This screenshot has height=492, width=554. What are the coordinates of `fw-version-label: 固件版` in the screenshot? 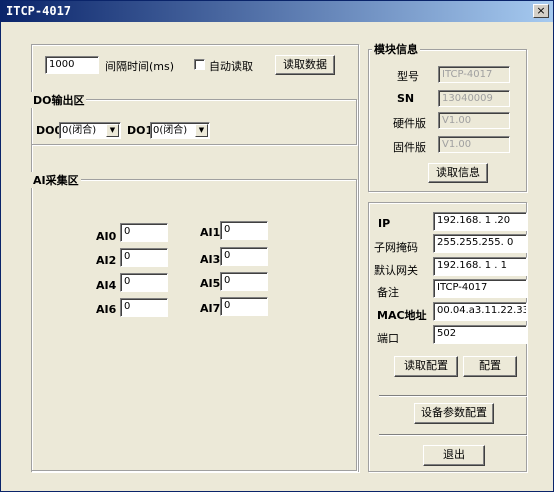 It's located at (409, 147).